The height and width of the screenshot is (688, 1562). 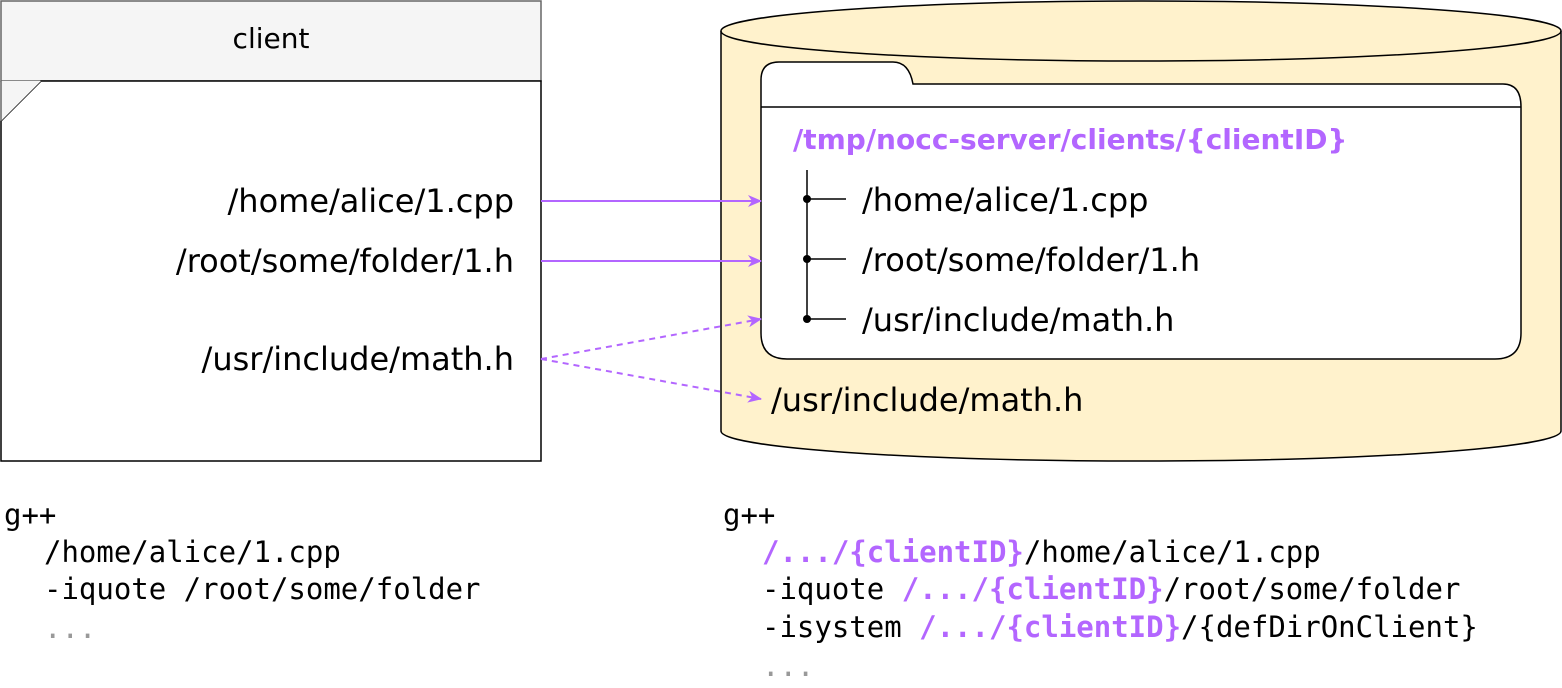 What do you see at coordinates (1312, 589) in the screenshot?
I see `server-cmd-line3-path: /root/some/folder` at bounding box center [1312, 589].